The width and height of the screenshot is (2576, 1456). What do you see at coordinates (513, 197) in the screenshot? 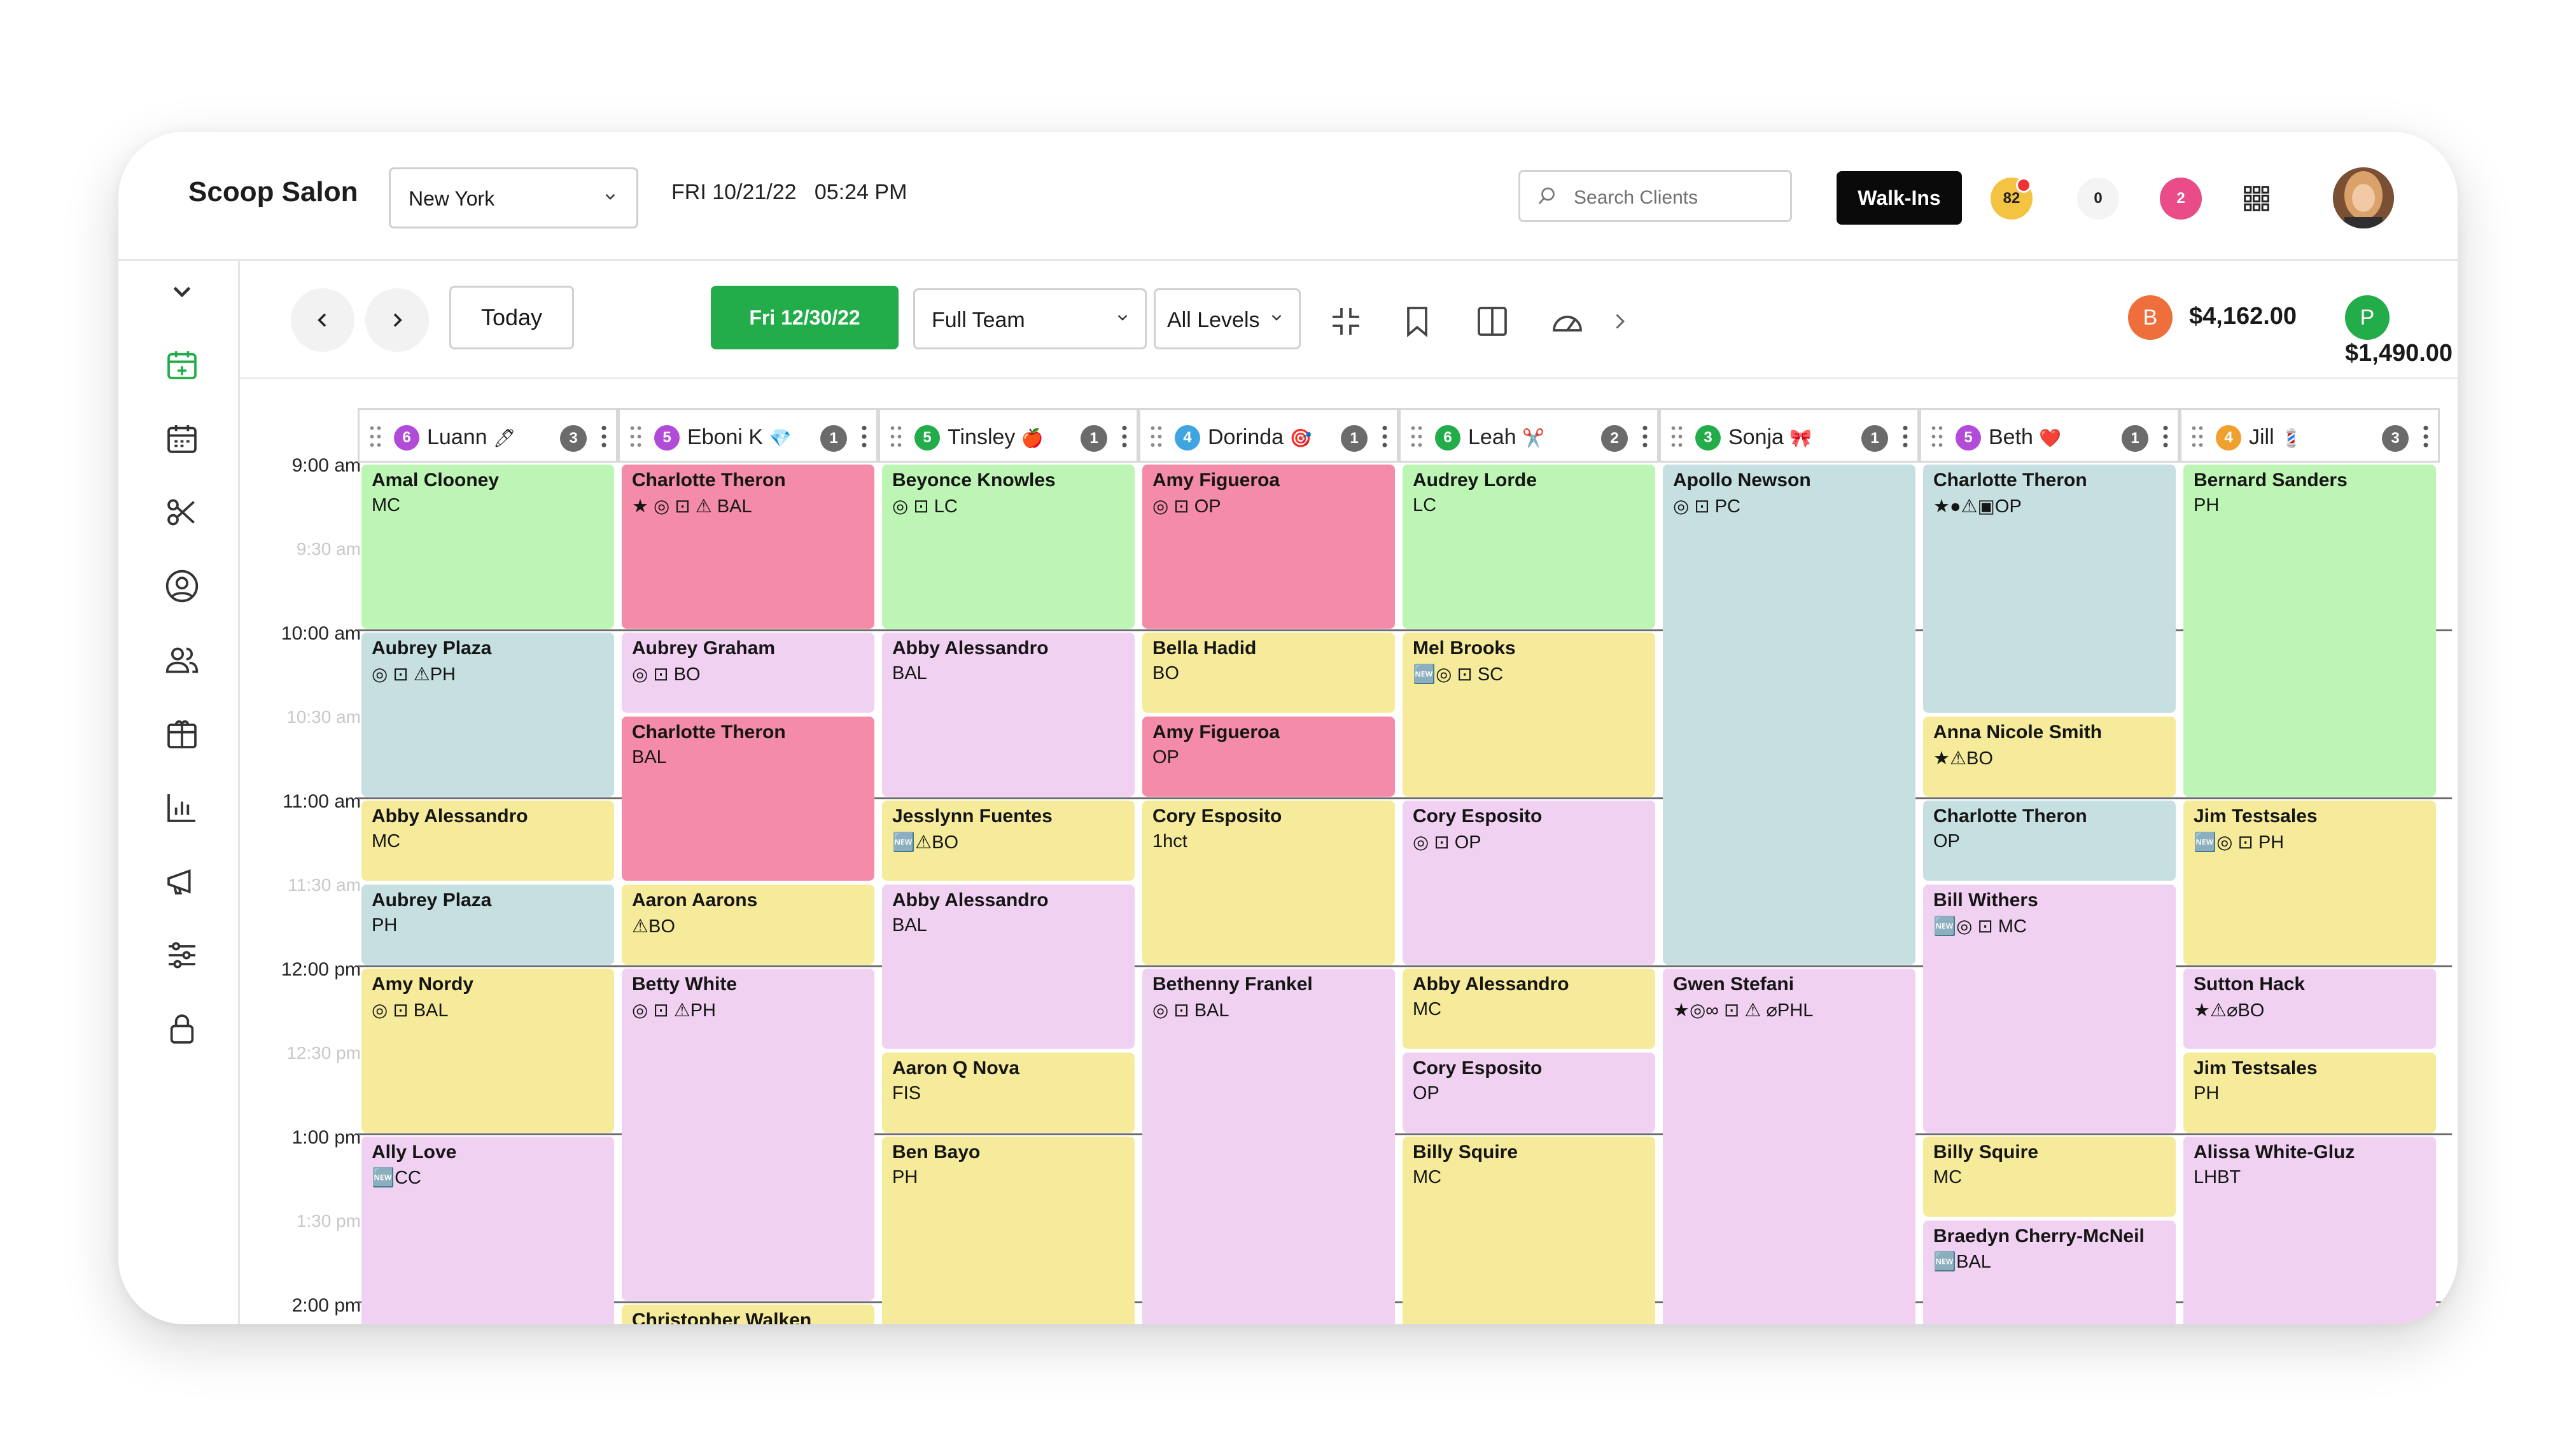
I see `location-select: New York` at bounding box center [513, 197].